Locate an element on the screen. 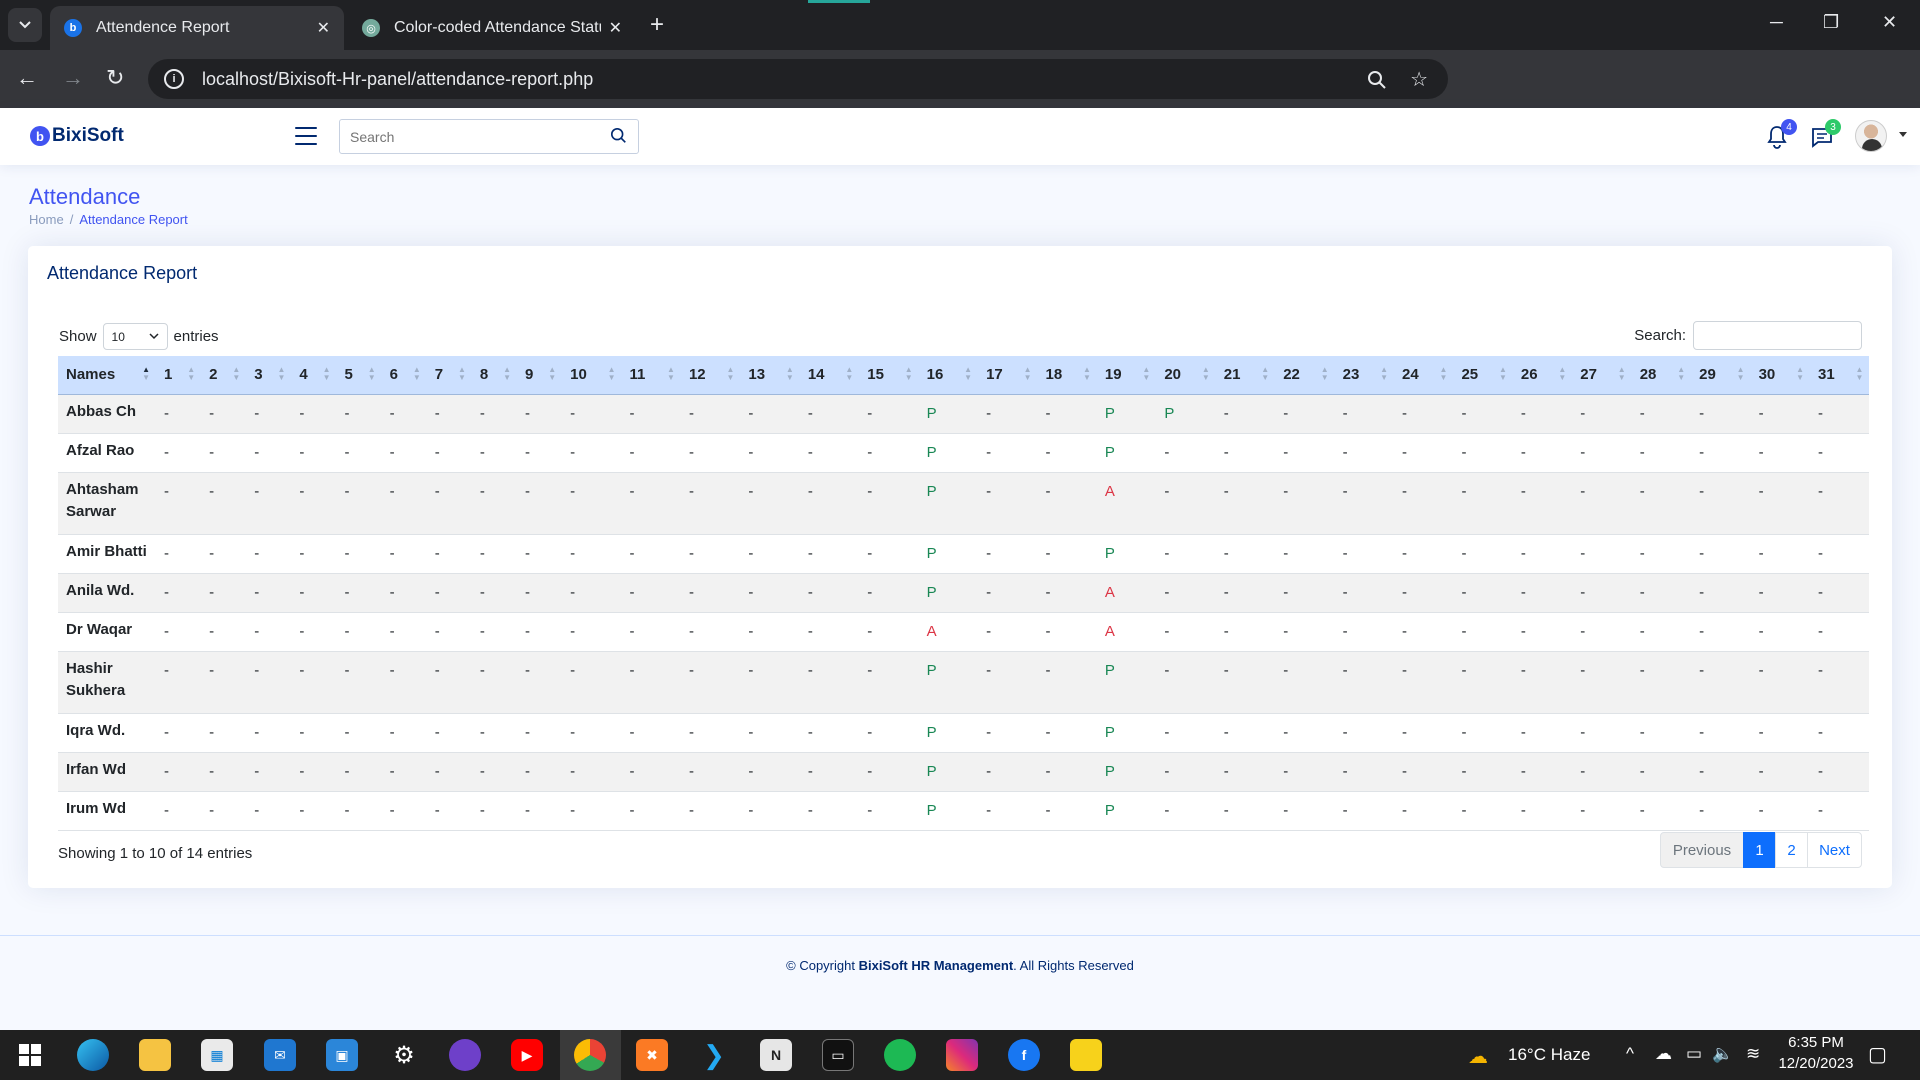  clock-date: 12/20/2023 is located at coordinates (1816, 1063).